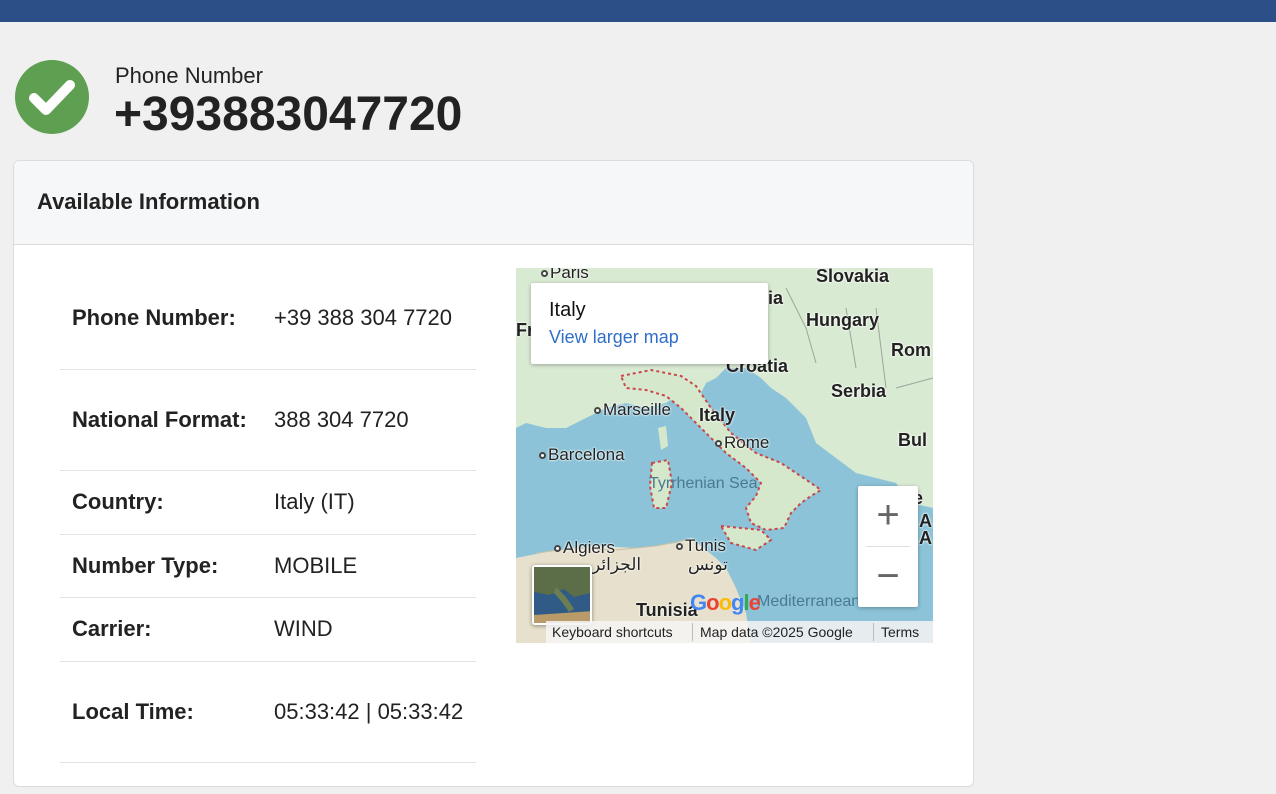 The height and width of the screenshot is (794, 1276). I want to click on map-label-tunisia: Tunisia, so click(667, 610).